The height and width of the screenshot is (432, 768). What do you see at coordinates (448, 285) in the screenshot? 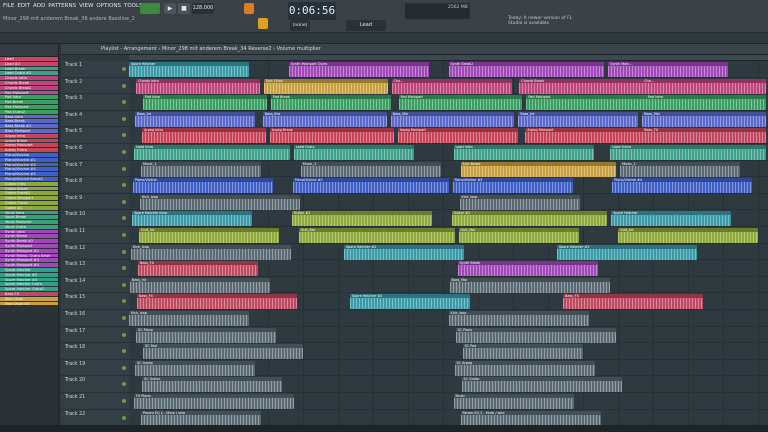
I see `track-lane: Bass_Int Bass_Mai` at bounding box center [448, 285].